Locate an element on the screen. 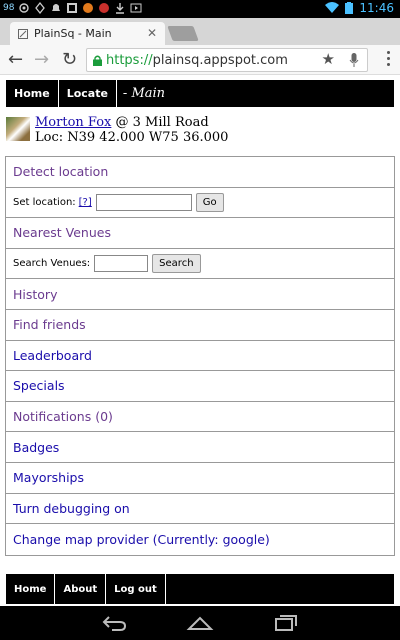 Image resolution: width=400 pixels, height=640 pixels. url-text: https://plainsq.appspot.com is located at coordinates (197, 60).